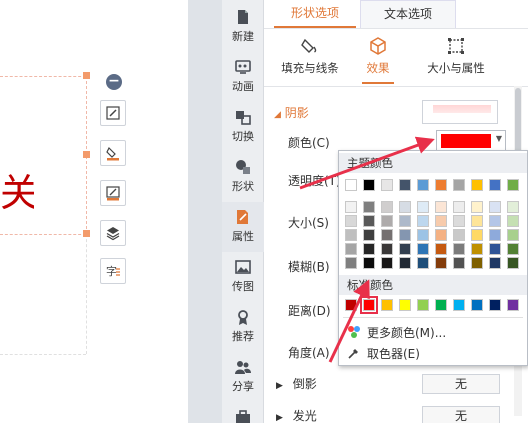  Describe the element at coordinates (243, 412) in the screenshot. I see `sidebar-item-toolbox` at that location.